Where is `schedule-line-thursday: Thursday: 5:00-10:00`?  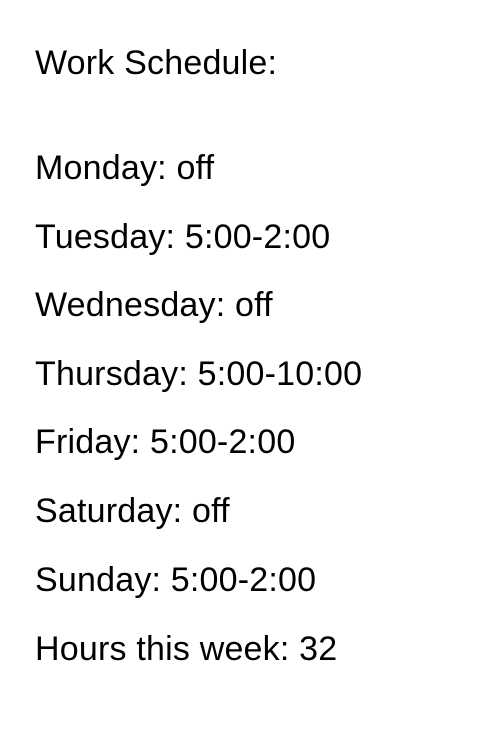
schedule-line-thursday: Thursday: 5:00-10:00 is located at coordinates (199, 374).